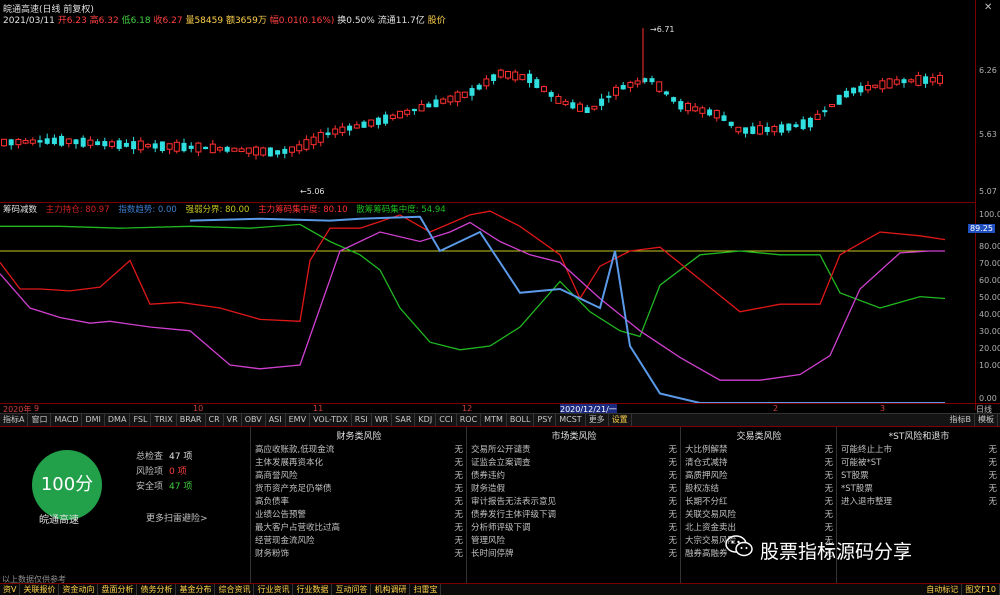  Describe the element at coordinates (289, 462) in the screenshot. I see `risk-item: 主体发展再资本化` at that location.